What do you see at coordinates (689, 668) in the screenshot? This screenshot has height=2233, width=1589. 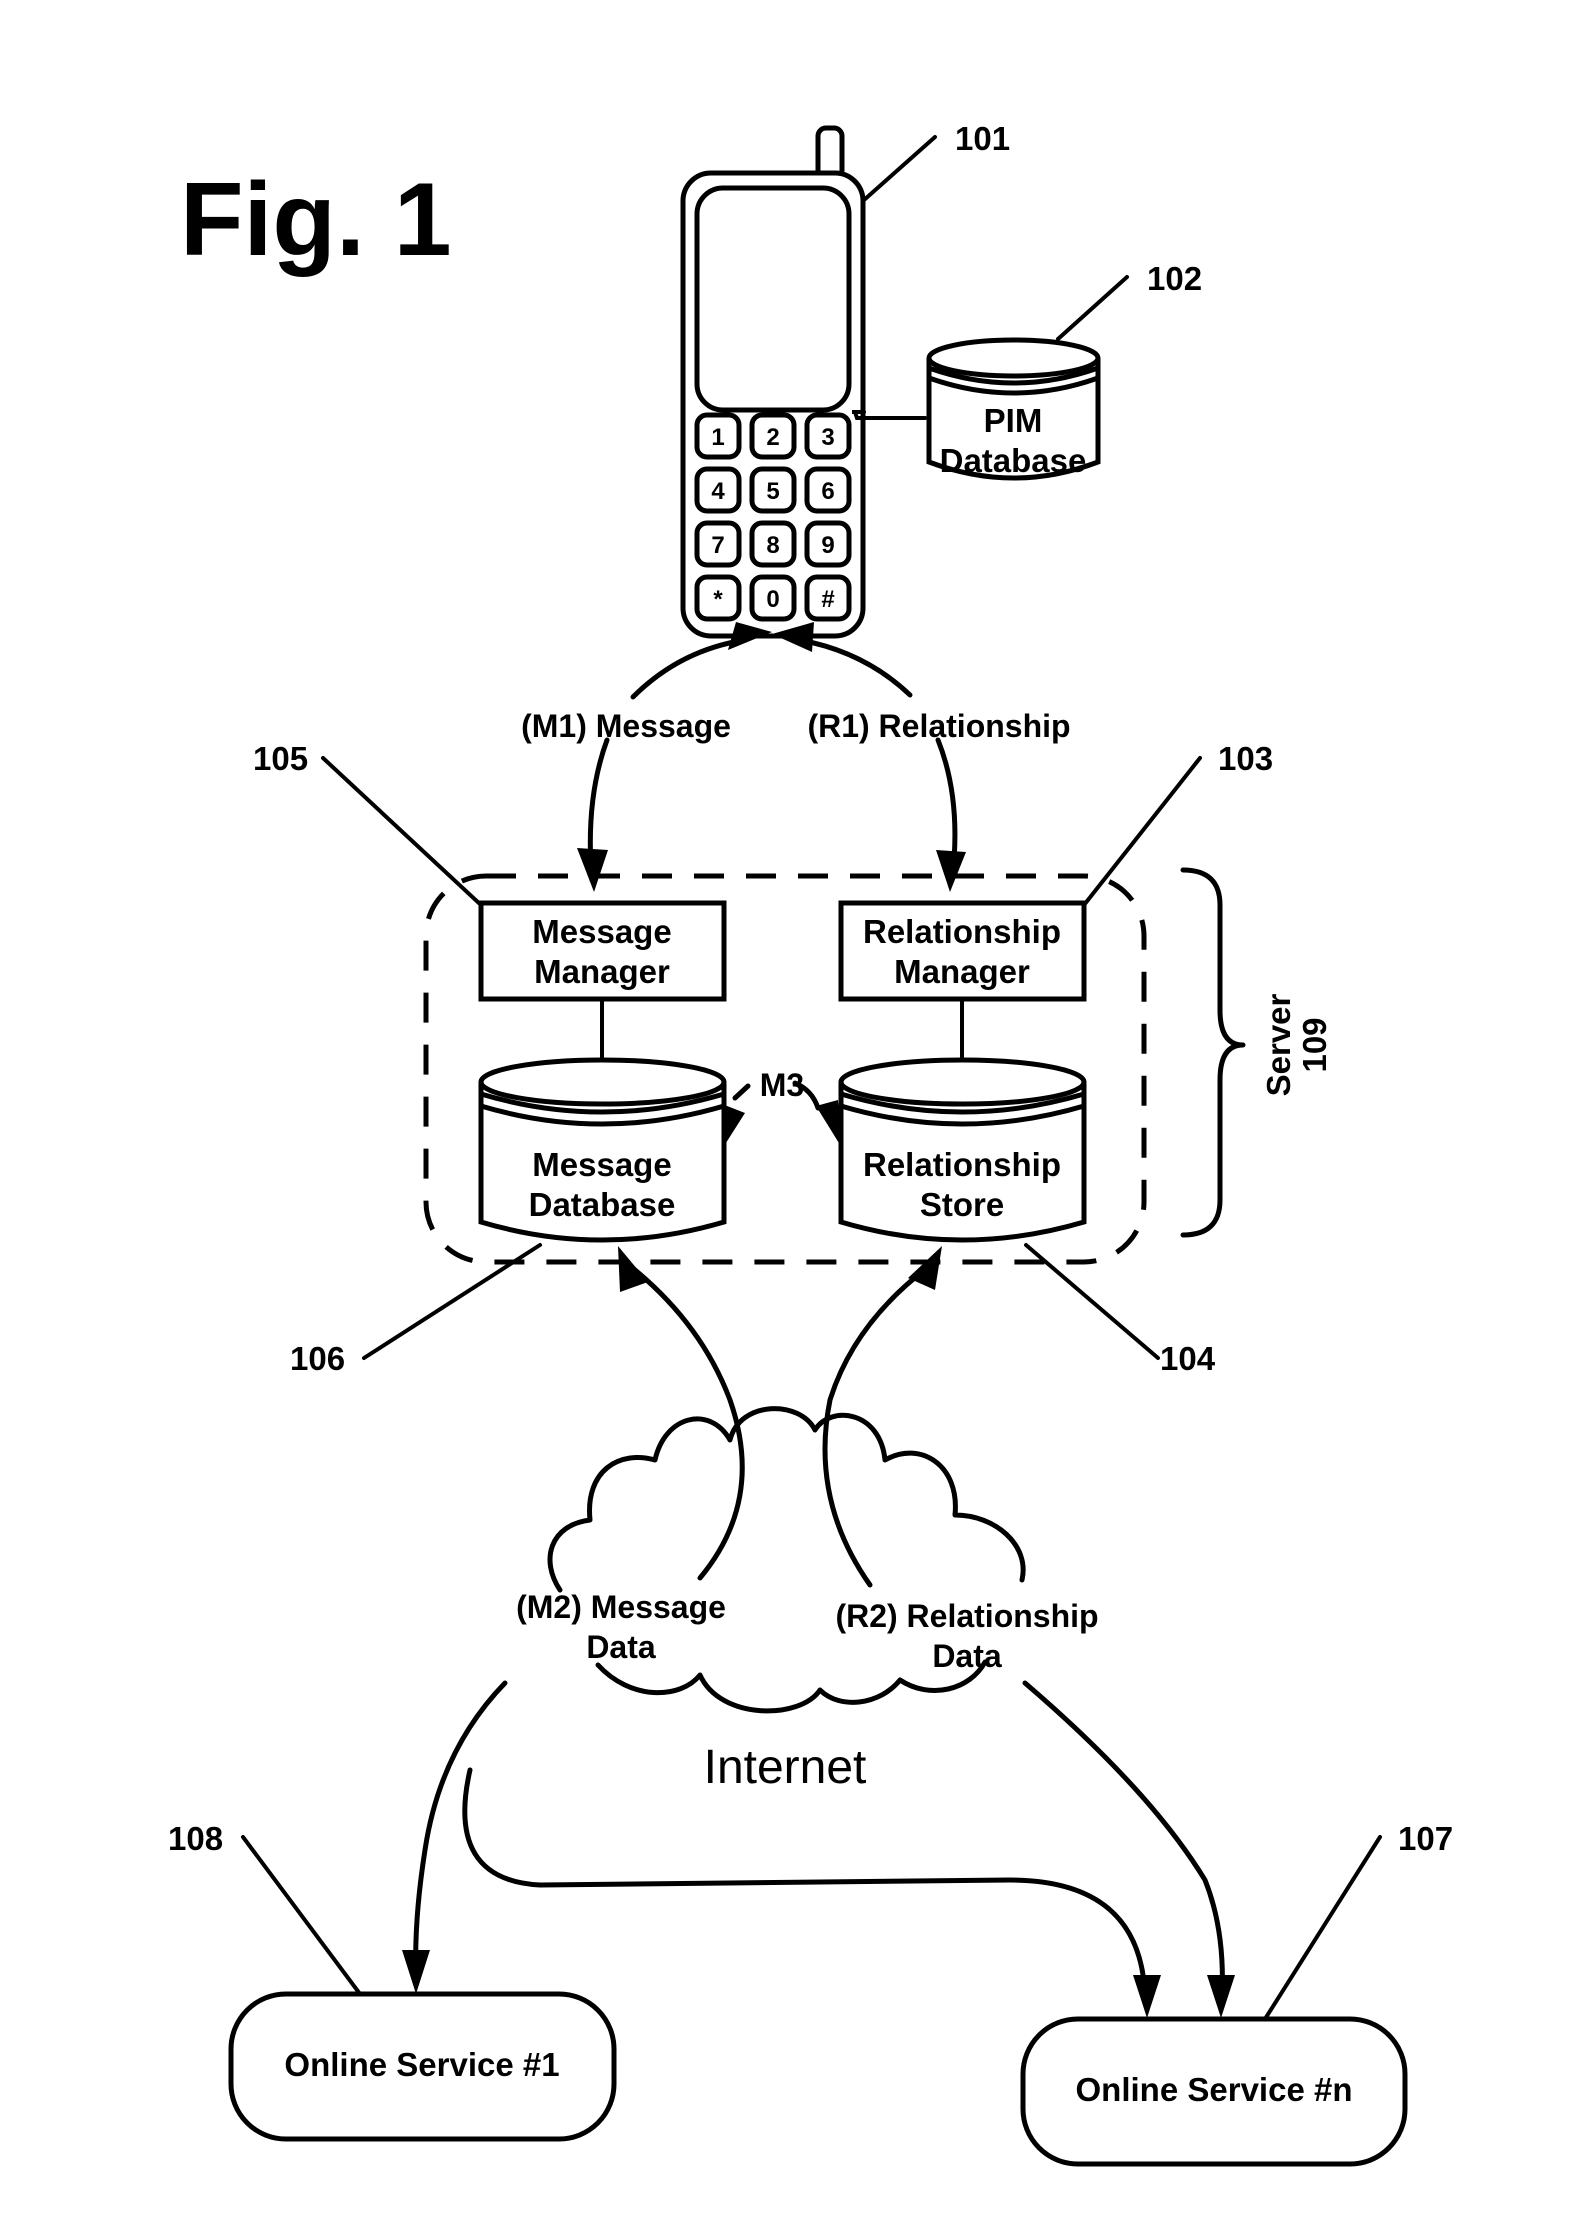 I see `m1-upper-arc` at bounding box center [689, 668].